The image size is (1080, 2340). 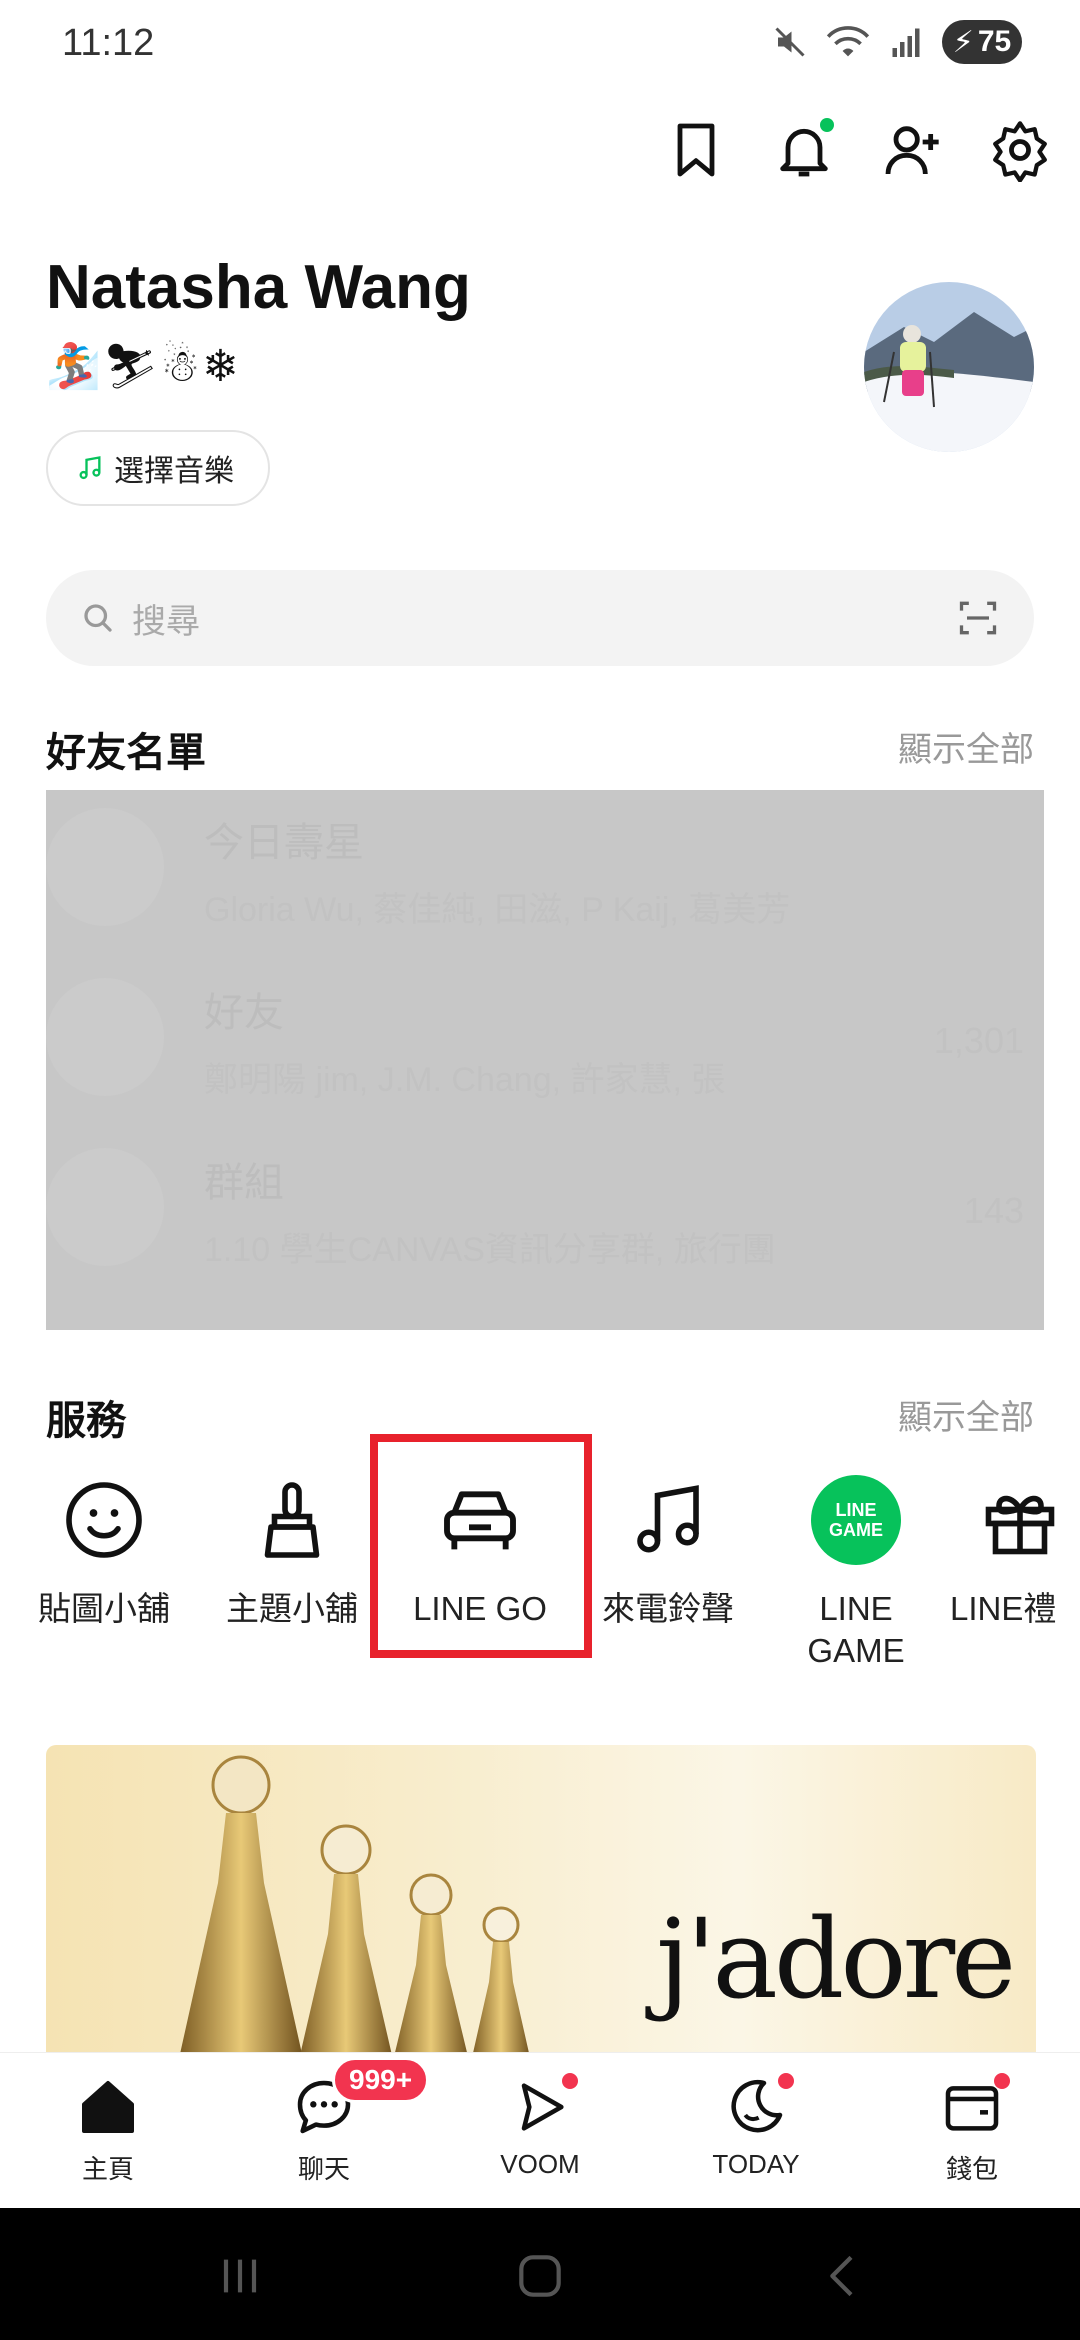 I want to click on friend-group-title: 今日壽星, so click(x=284, y=843).